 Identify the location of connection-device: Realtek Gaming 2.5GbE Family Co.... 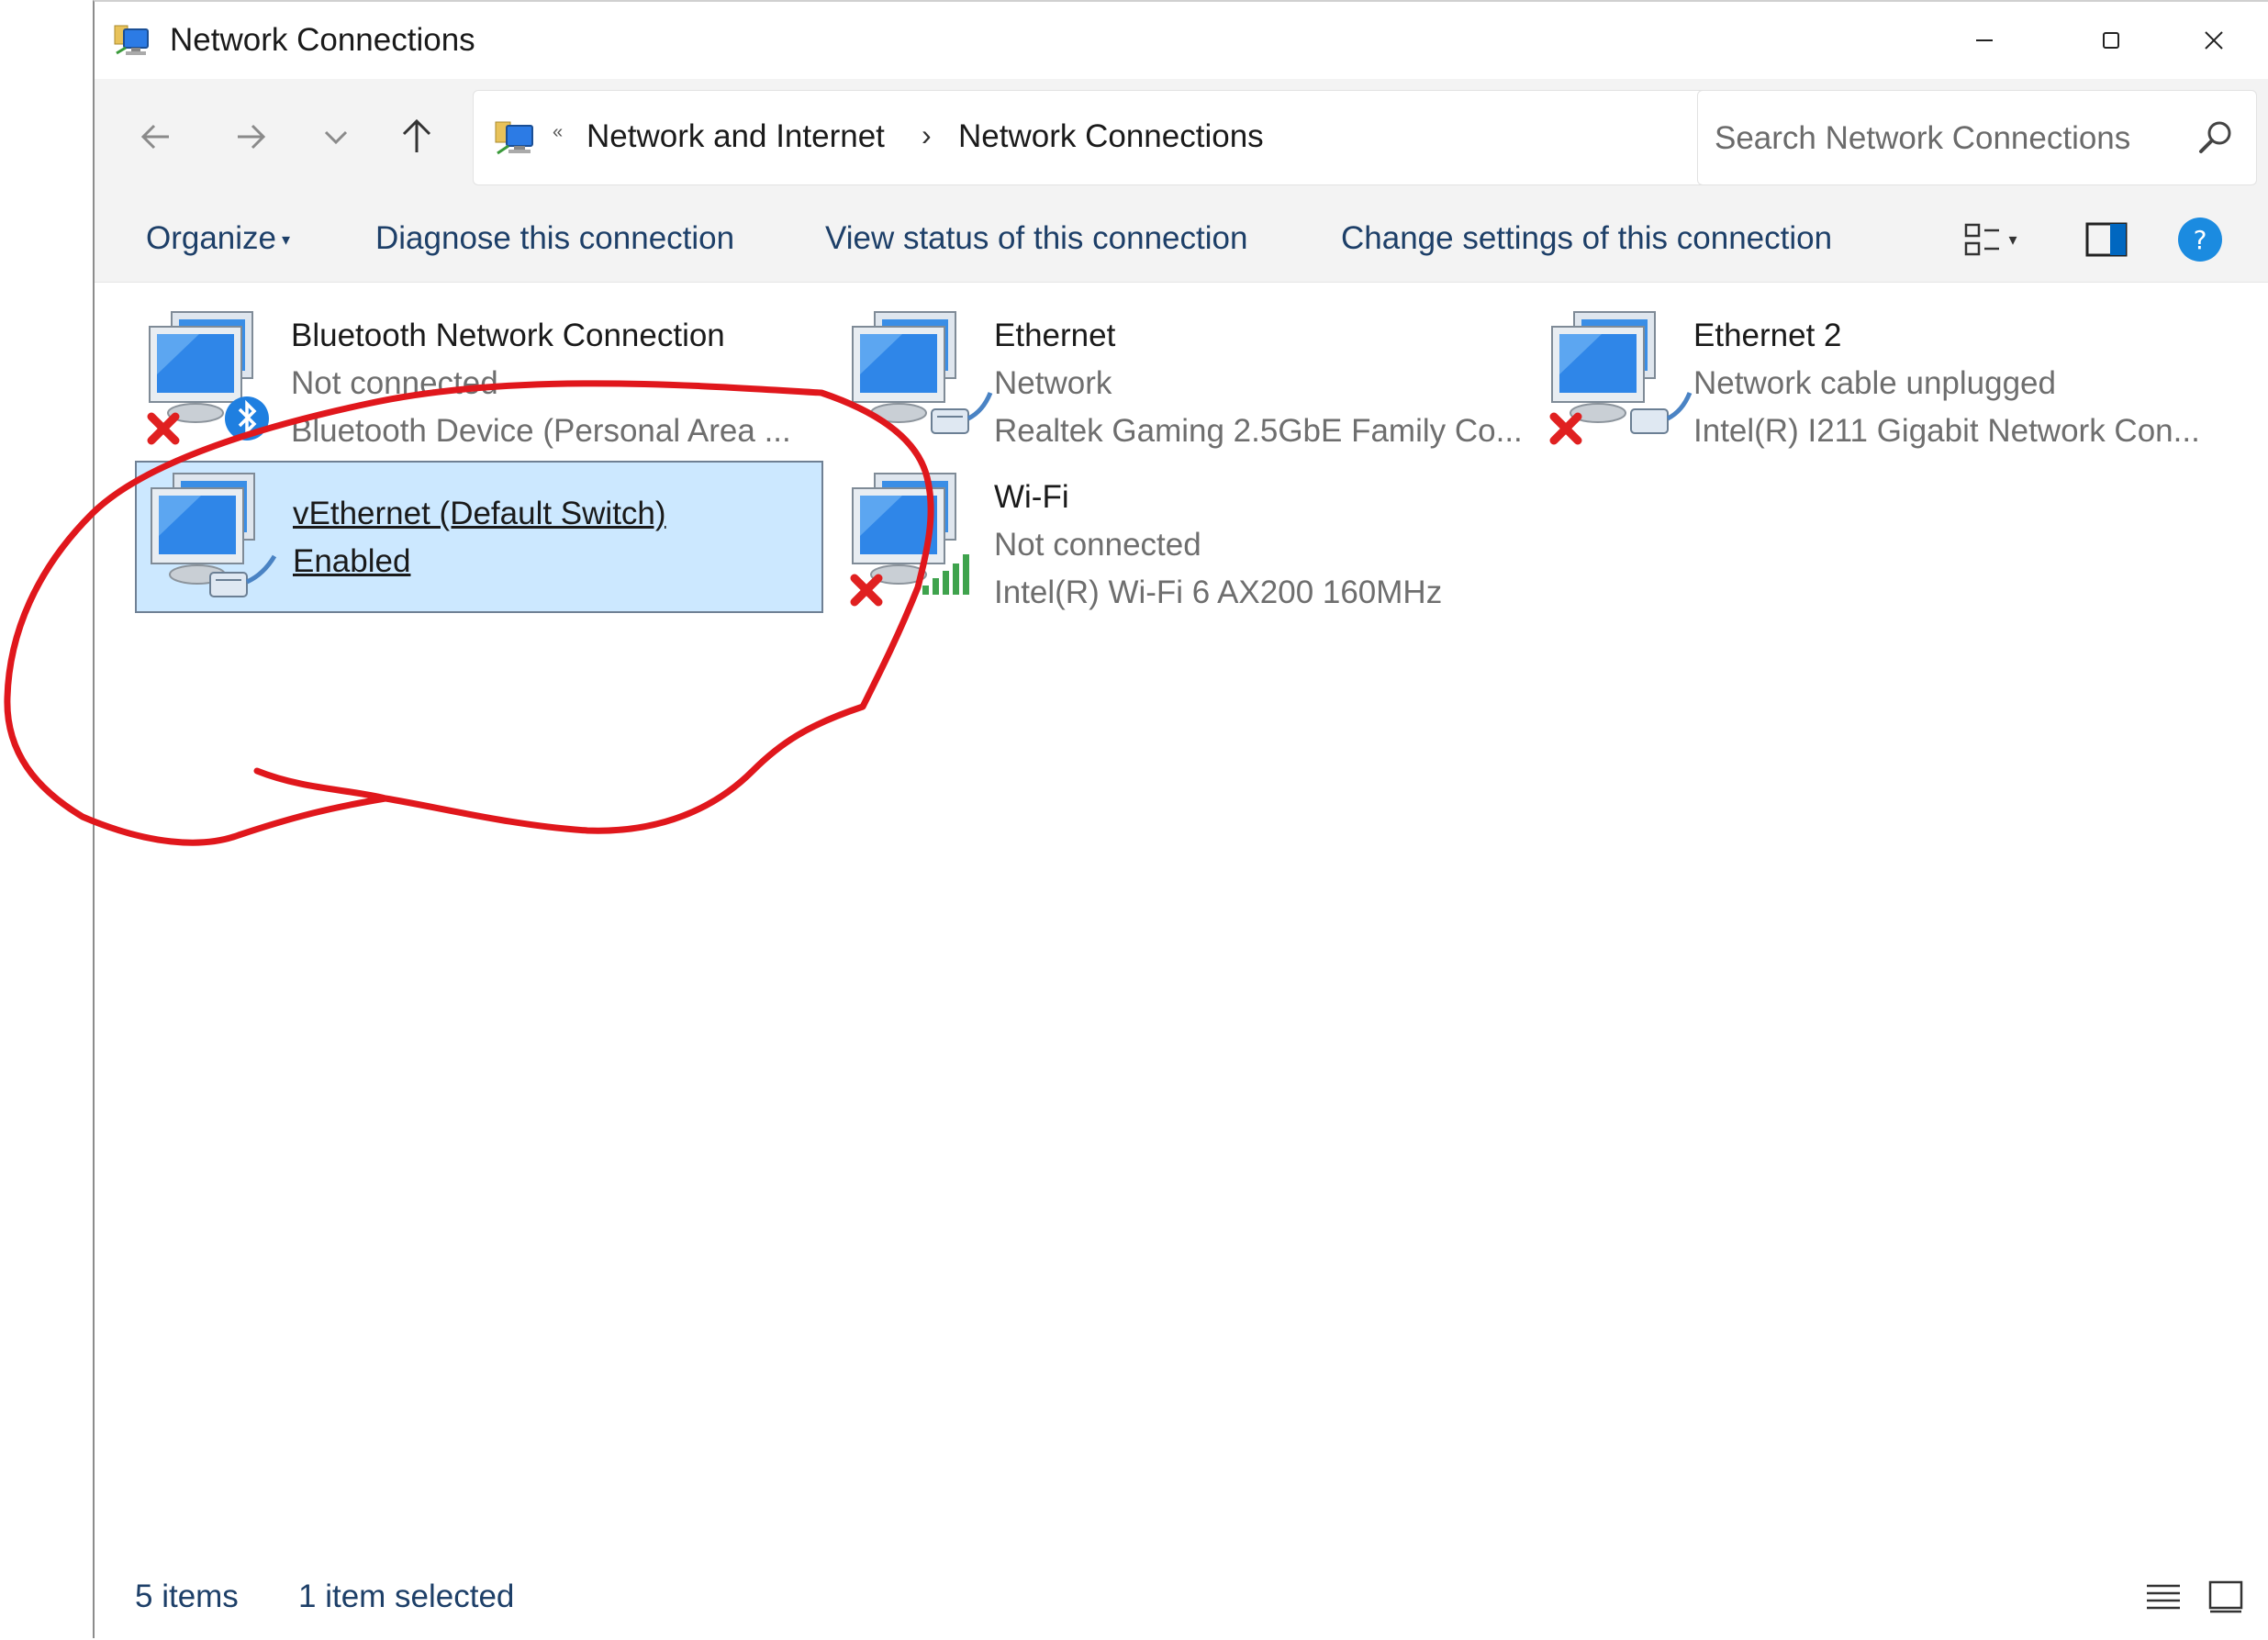
(1258, 431).